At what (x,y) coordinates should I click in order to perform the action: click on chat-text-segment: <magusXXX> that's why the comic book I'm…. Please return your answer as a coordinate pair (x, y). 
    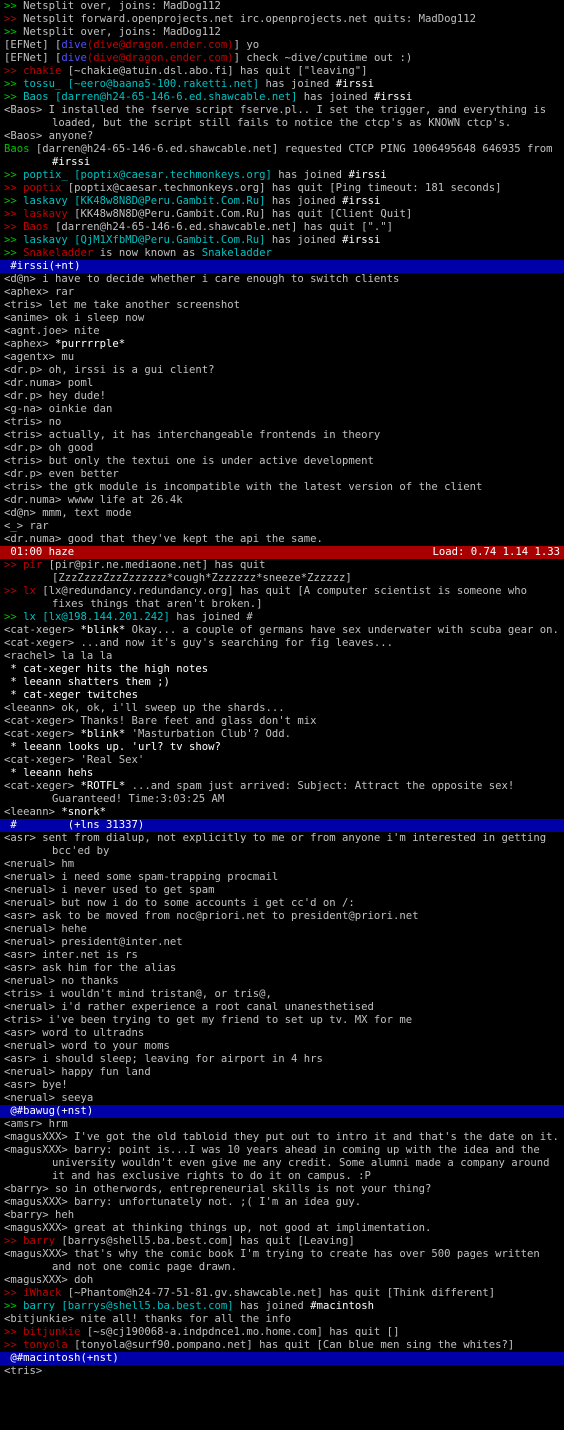
    Looking at the image, I should click on (275, 1260).